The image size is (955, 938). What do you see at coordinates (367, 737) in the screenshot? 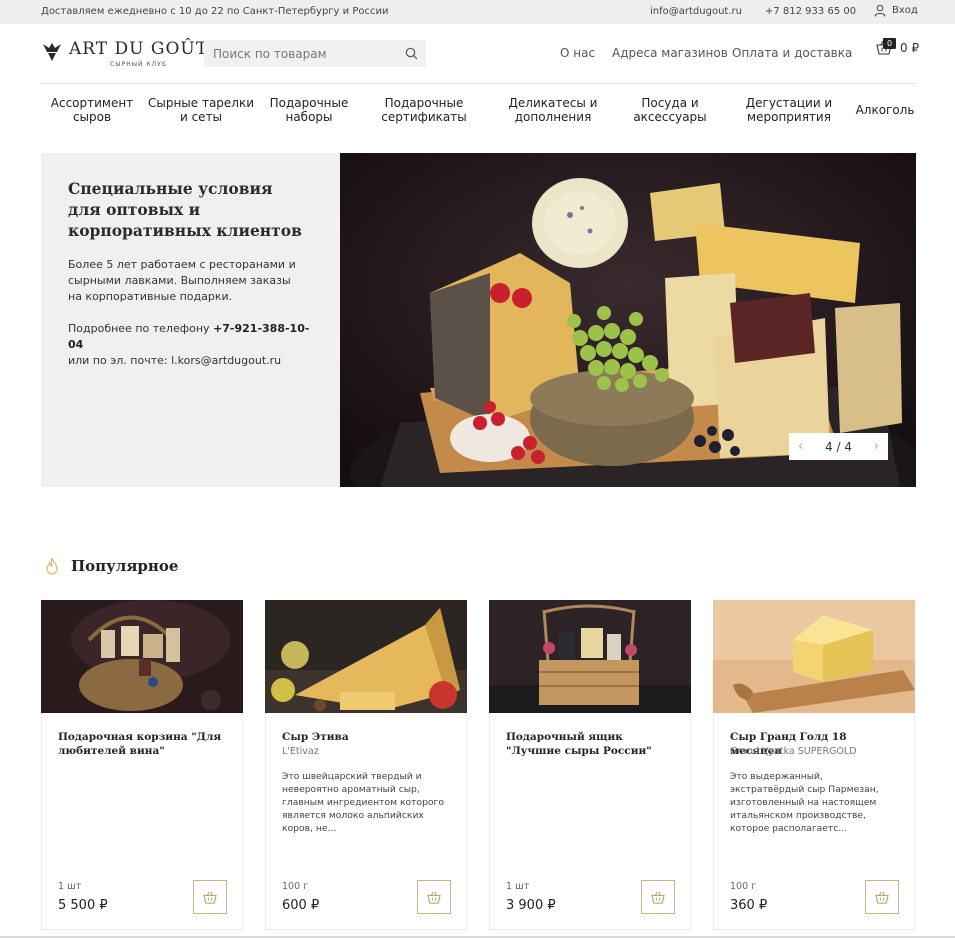
I see `product-name: Сыр Этива` at bounding box center [367, 737].